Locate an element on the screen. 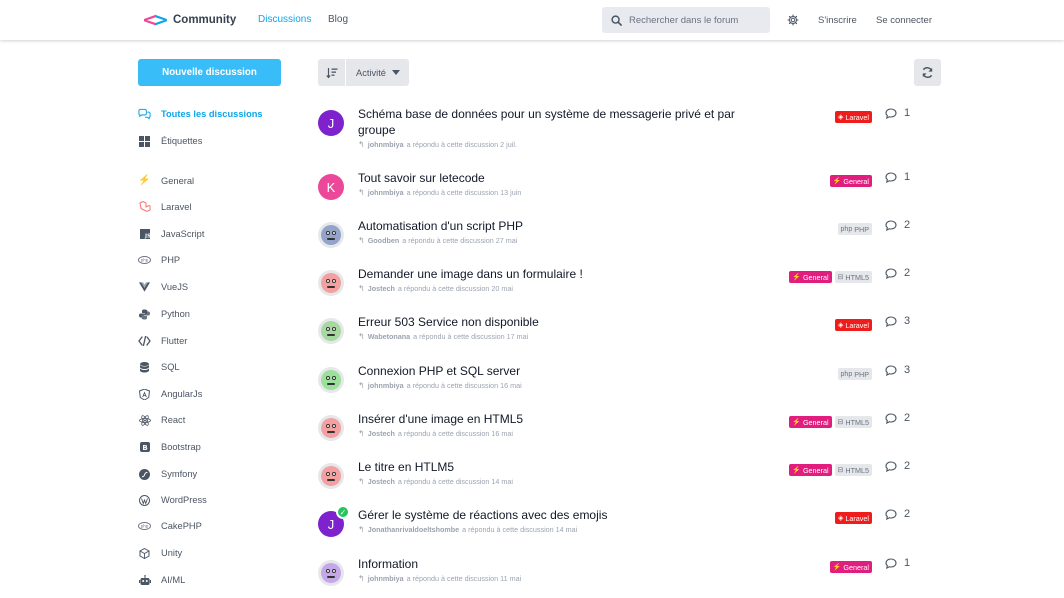 This screenshot has width=1064, height=598. laravel-icon: ◈ is located at coordinates (841, 325).